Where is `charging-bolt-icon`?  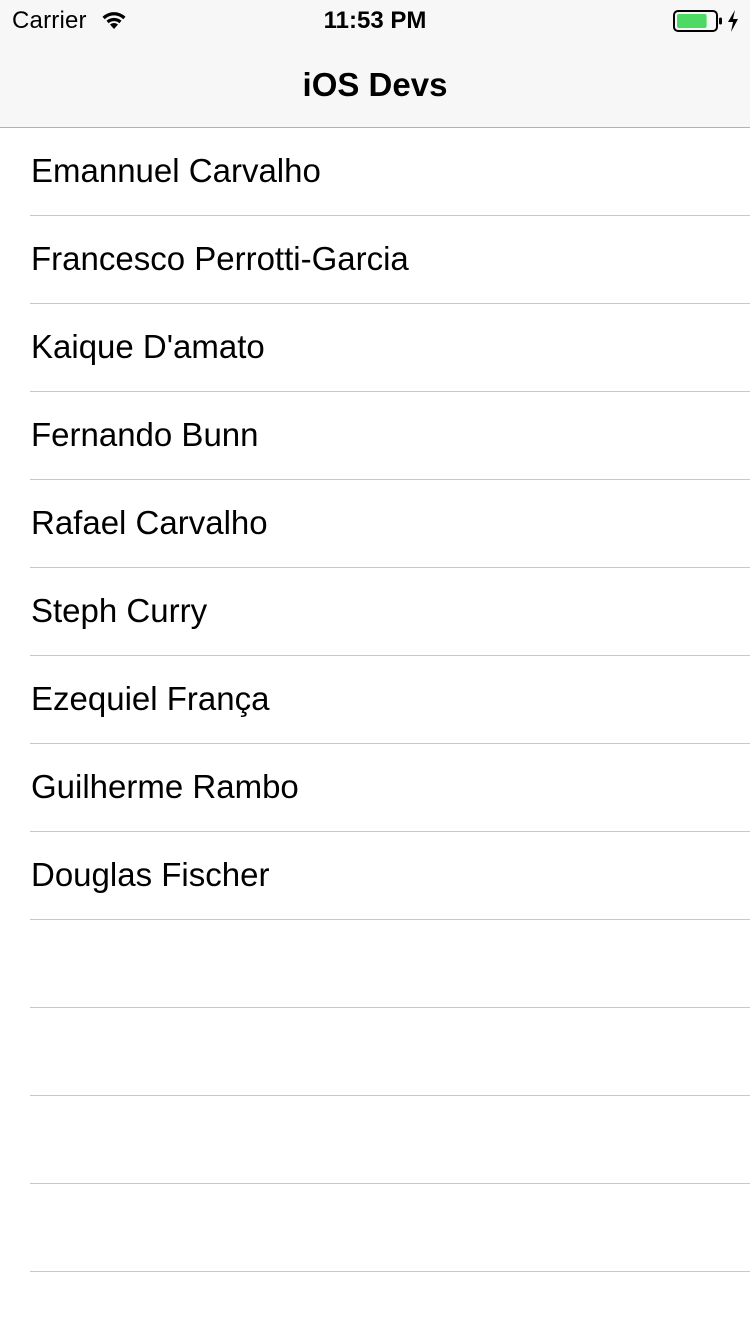 charging-bolt-icon is located at coordinates (733, 21).